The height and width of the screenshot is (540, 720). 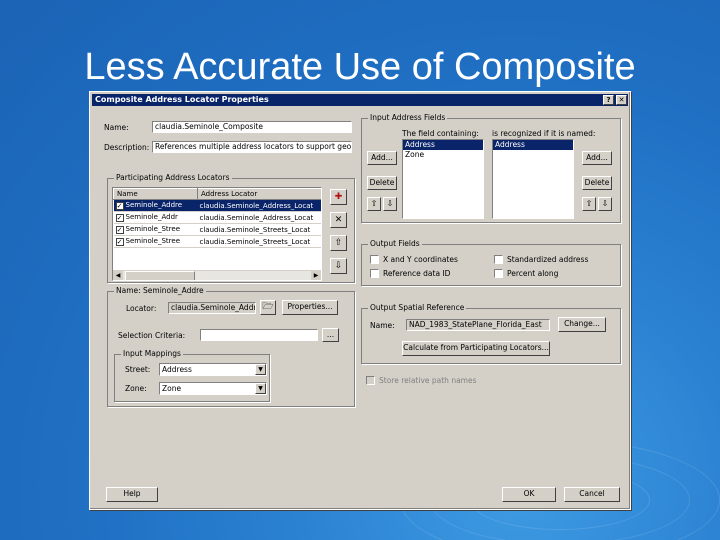 What do you see at coordinates (338, 220) in the screenshot?
I see `delete-locator-icon: ✕` at bounding box center [338, 220].